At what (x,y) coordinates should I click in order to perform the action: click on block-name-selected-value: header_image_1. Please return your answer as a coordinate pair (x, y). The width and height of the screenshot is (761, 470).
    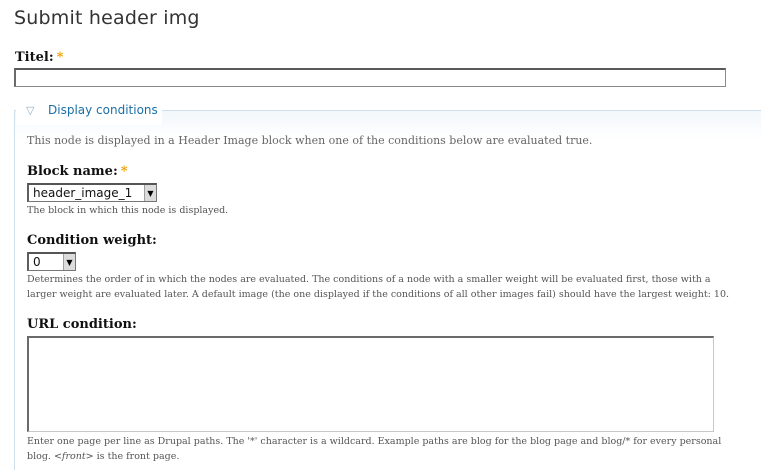
    Looking at the image, I should click on (83, 193).